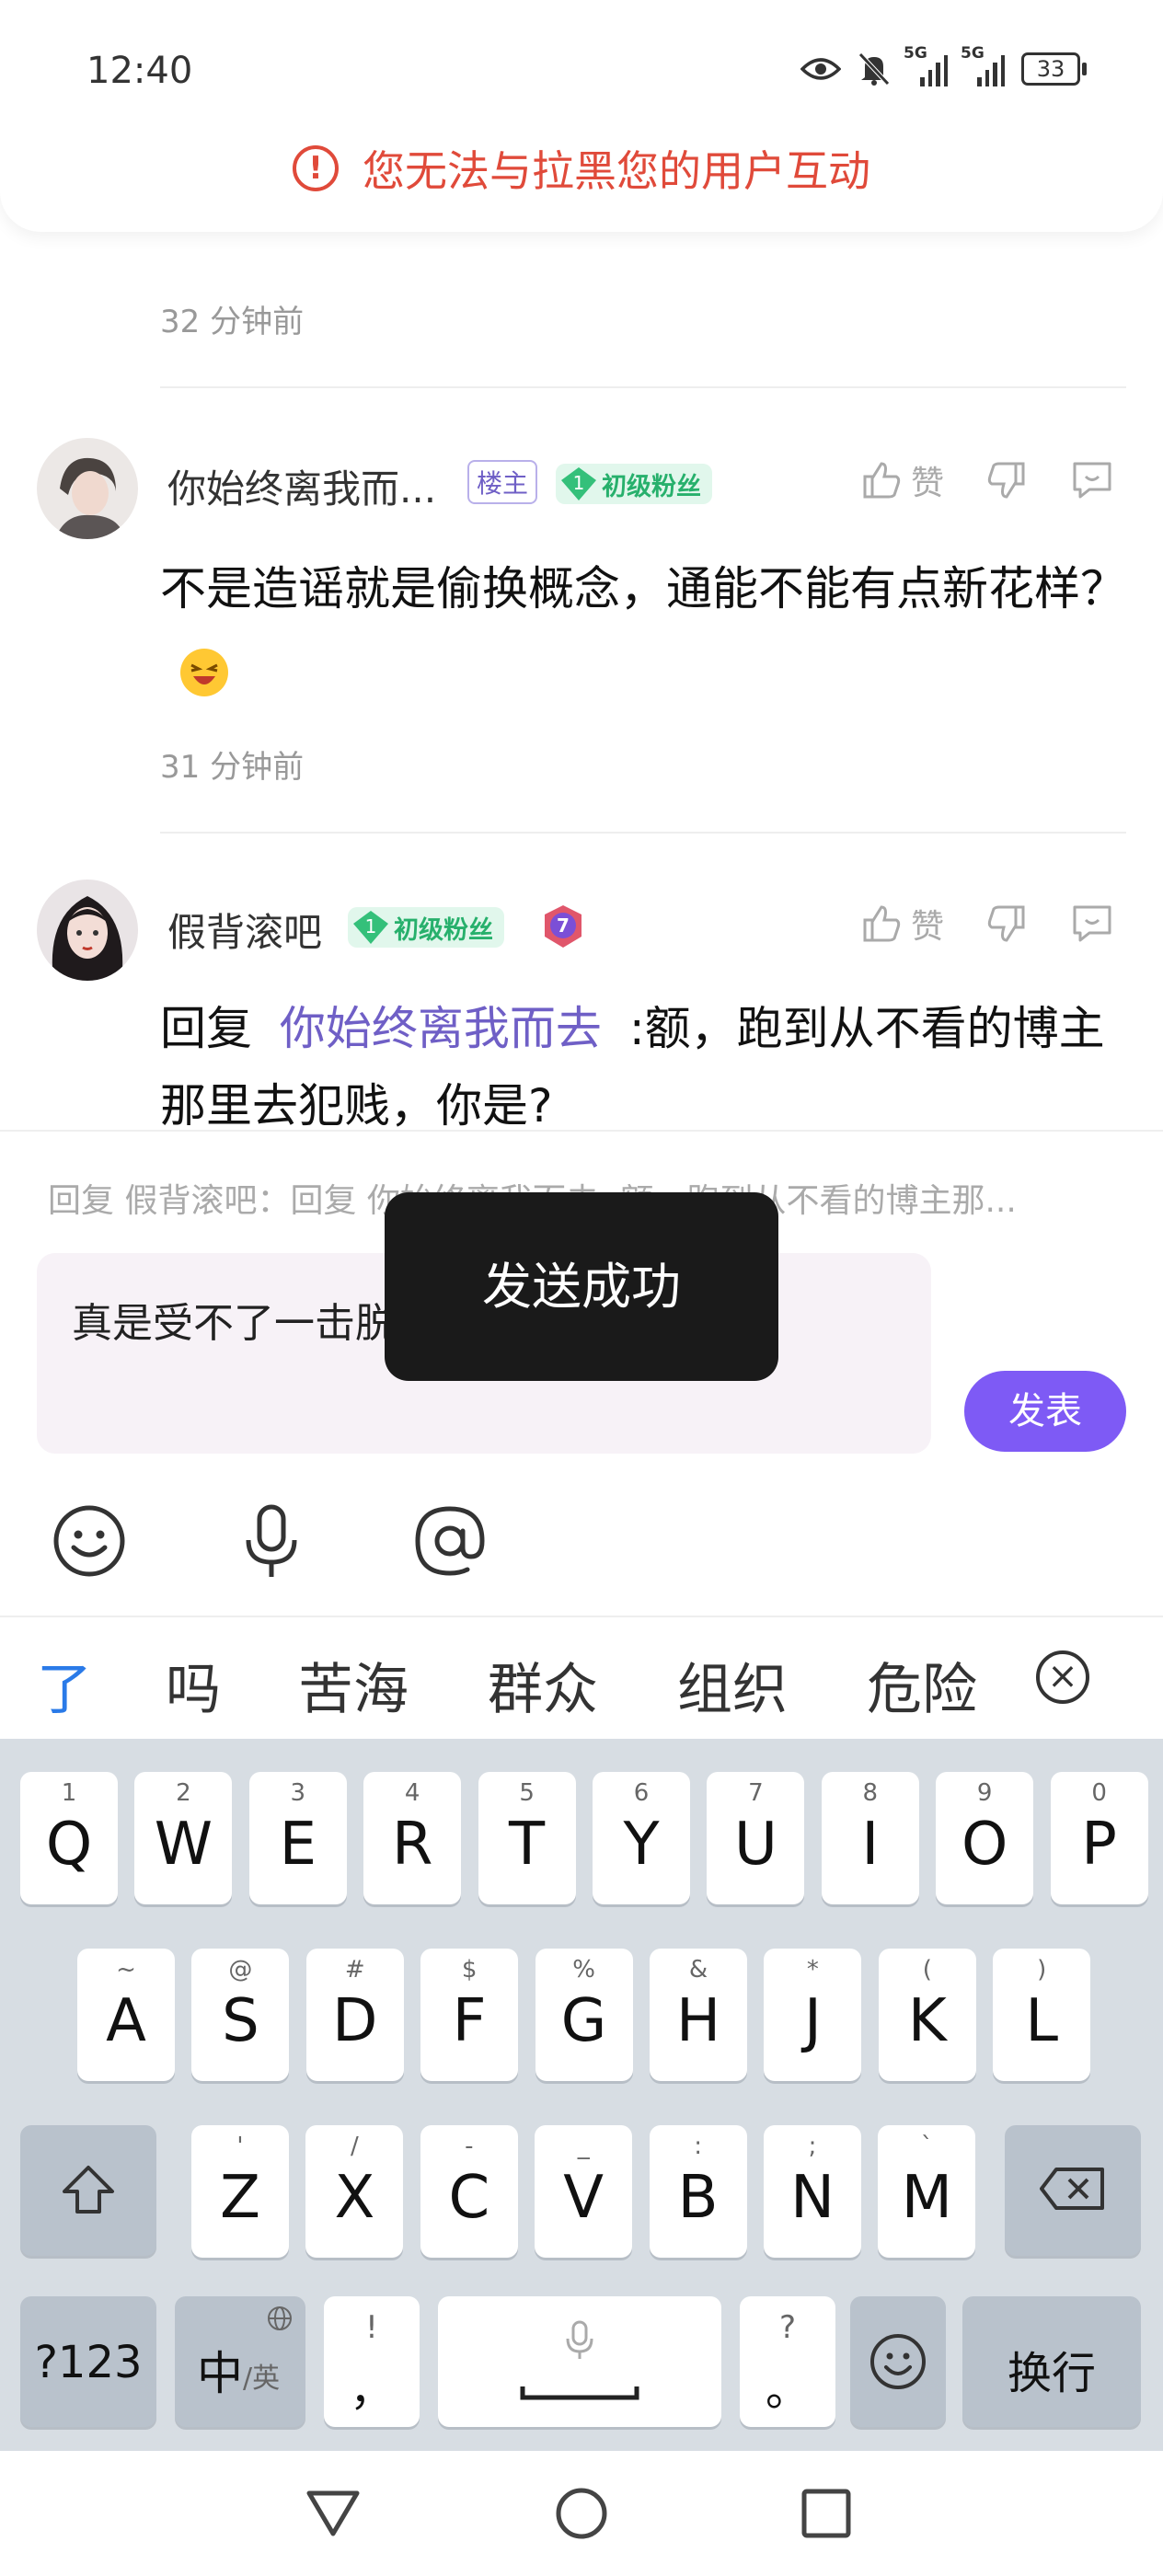  Describe the element at coordinates (821, 69) in the screenshot. I see `eye-icon` at that location.